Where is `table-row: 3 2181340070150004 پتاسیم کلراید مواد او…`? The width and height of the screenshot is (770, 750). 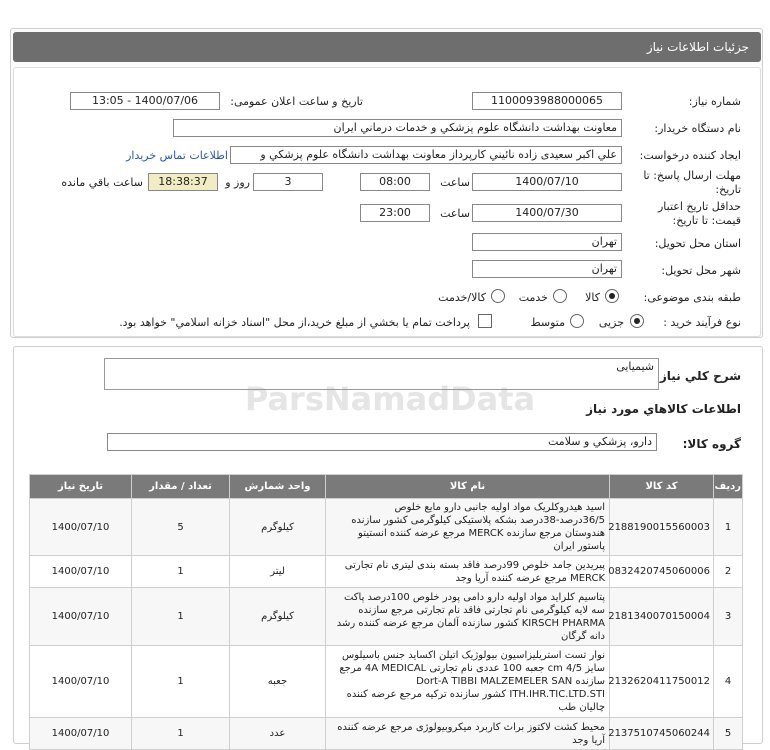
table-row: 3 2181340070150004 پتاسیم کلراید مواد او… is located at coordinates (386, 616).